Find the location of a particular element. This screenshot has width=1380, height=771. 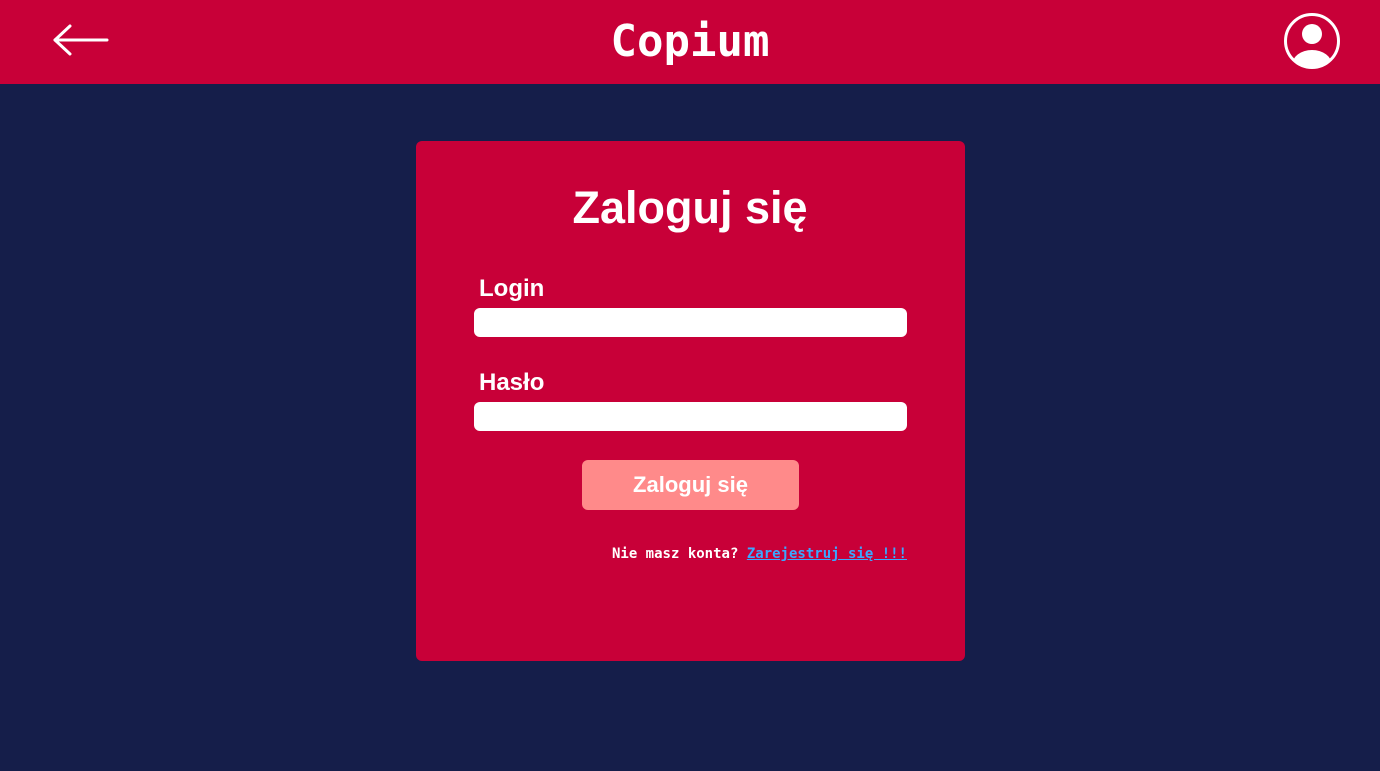

user-circle-icon is located at coordinates (1312, 41).